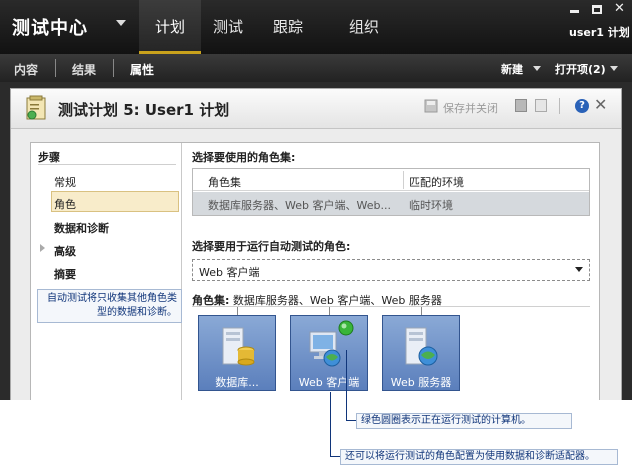  What do you see at coordinates (229, 272) in the screenshot?
I see `select-value: Web 客户端` at bounding box center [229, 272].